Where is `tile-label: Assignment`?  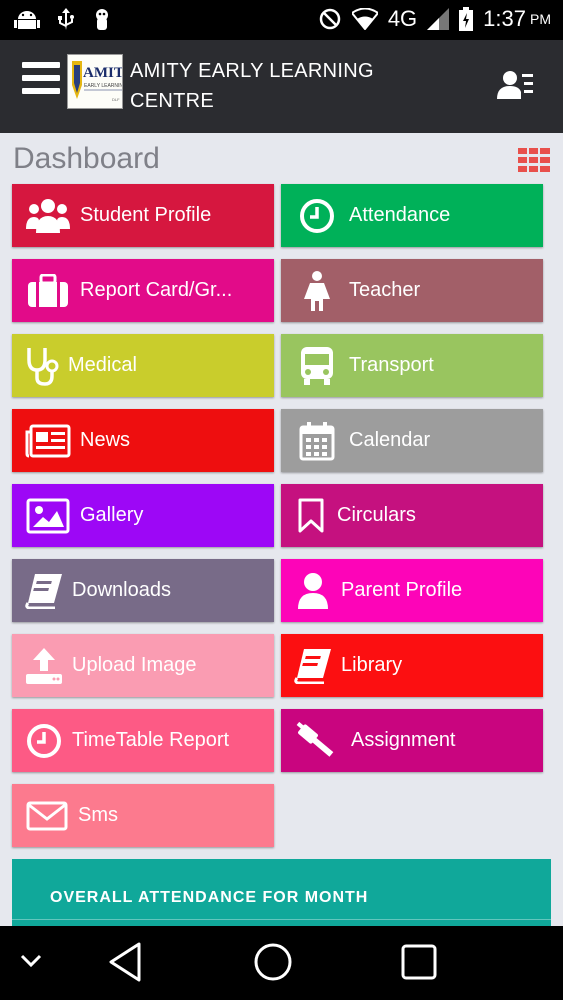 tile-label: Assignment is located at coordinates (403, 740).